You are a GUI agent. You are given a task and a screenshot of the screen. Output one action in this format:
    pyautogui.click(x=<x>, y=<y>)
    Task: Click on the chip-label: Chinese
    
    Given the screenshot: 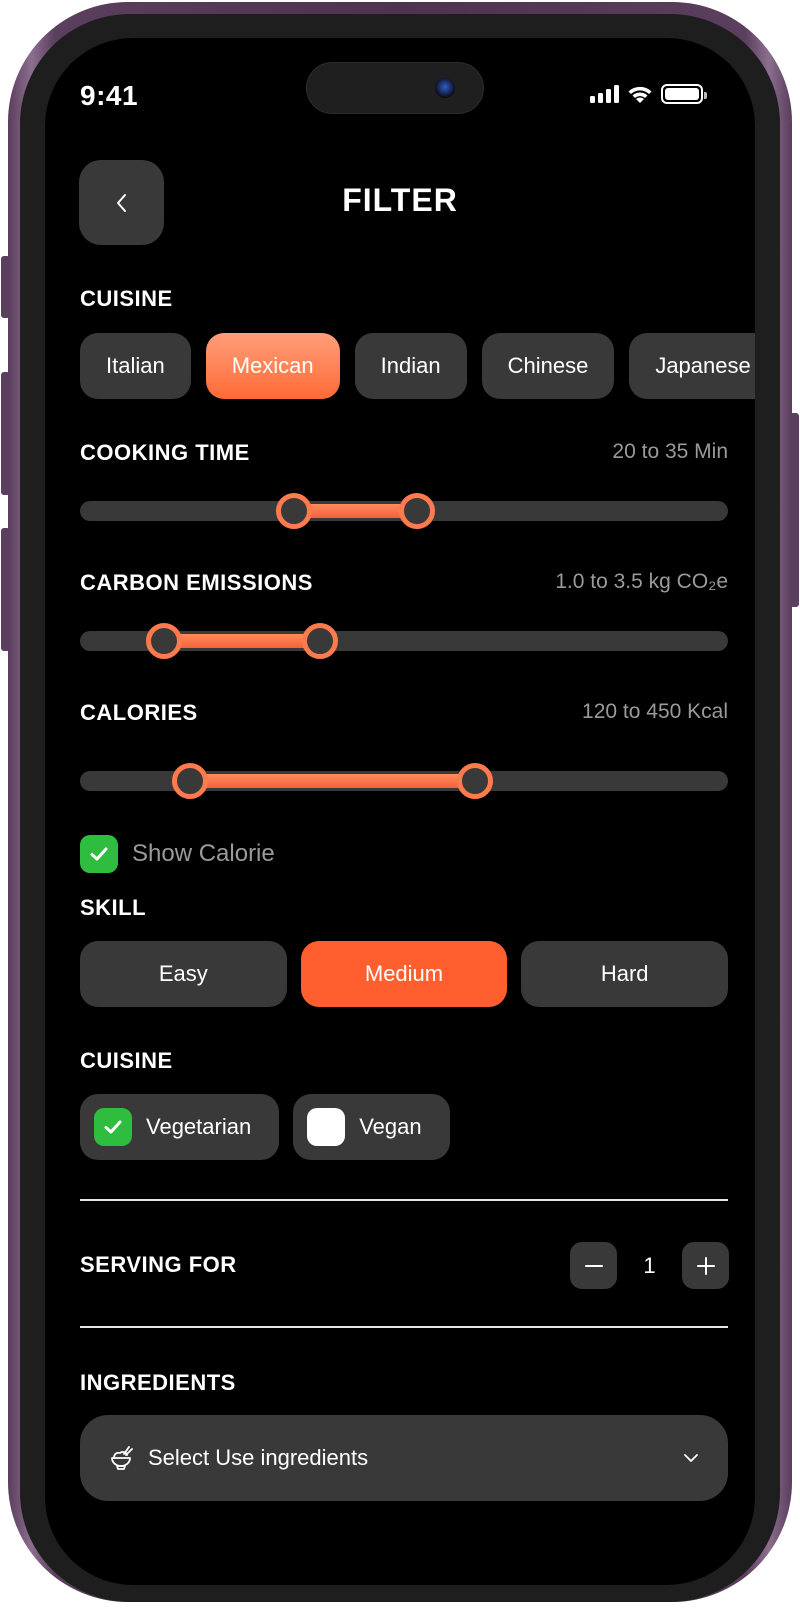 What is the action you would take?
    pyautogui.click(x=548, y=365)
    